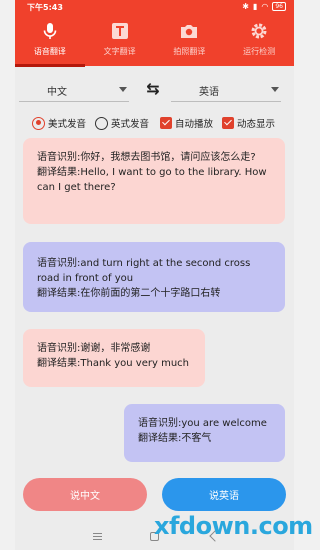 The image size is (320, 550). I want to click on camera-icon, so click(189, 31).